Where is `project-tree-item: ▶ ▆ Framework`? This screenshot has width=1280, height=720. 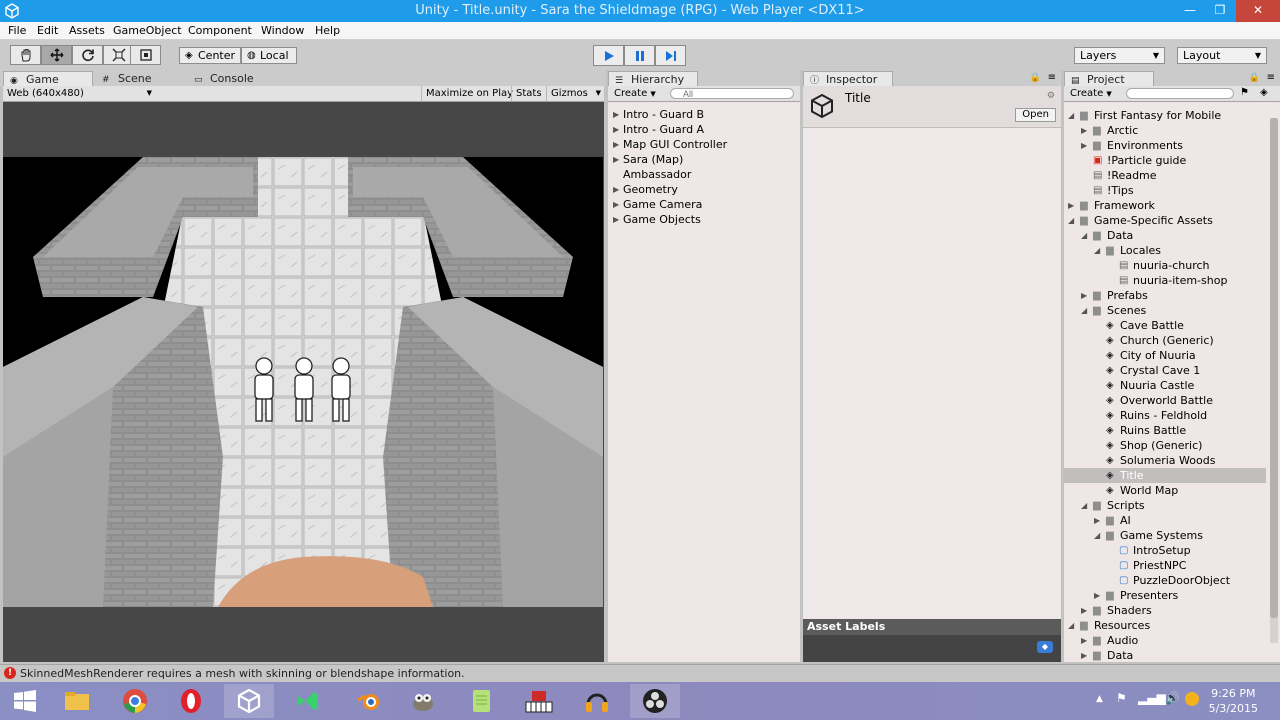
project-tree-item: ▶ ▆ Framework is located at coordinates (1165, 205).